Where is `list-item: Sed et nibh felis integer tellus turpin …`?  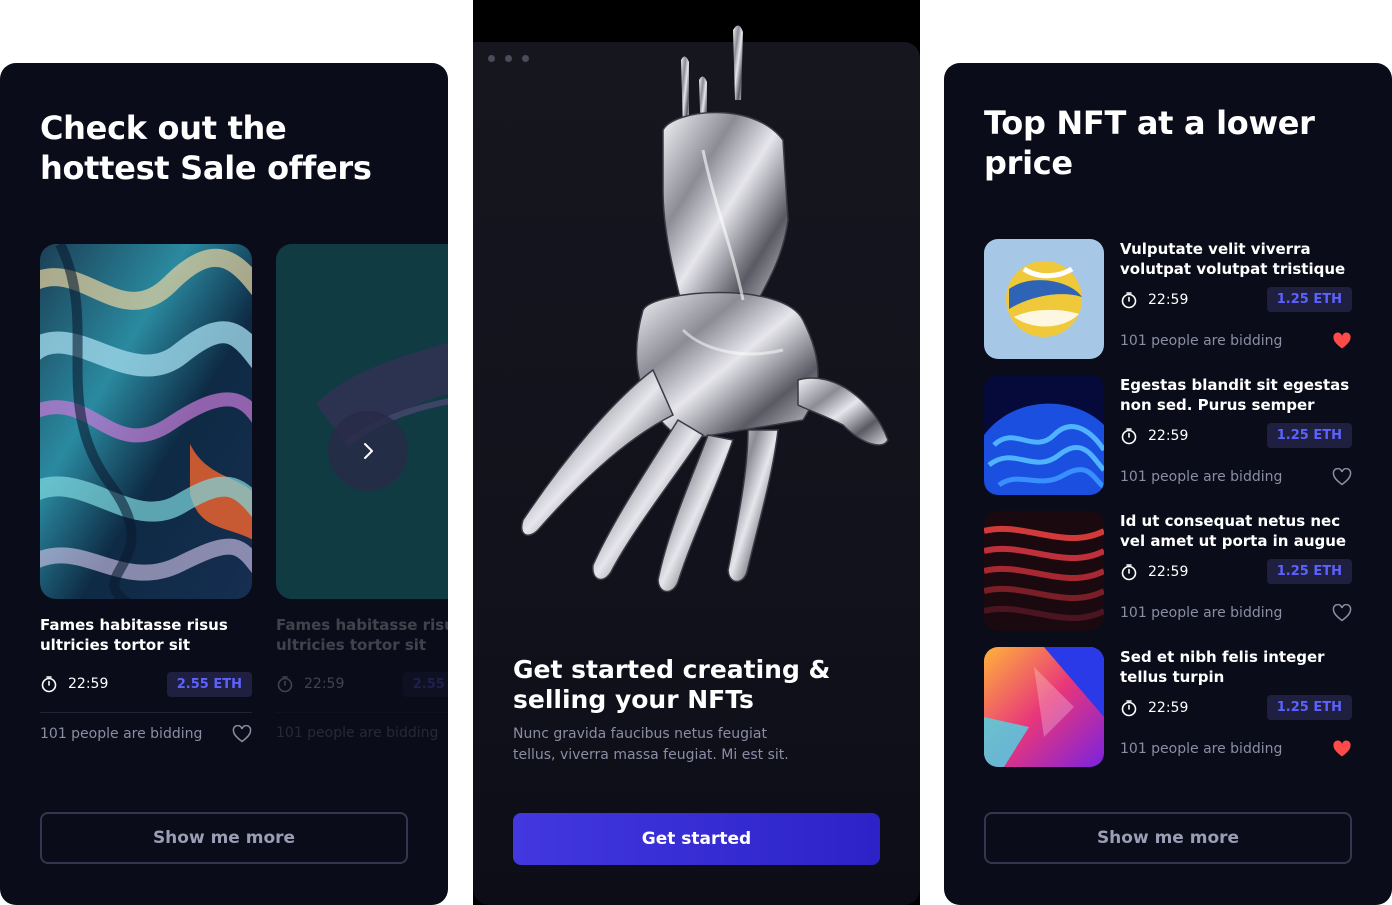 list-item: Sed et nibh felis integer tellus turpin … is located at coordinates (1168, 707).